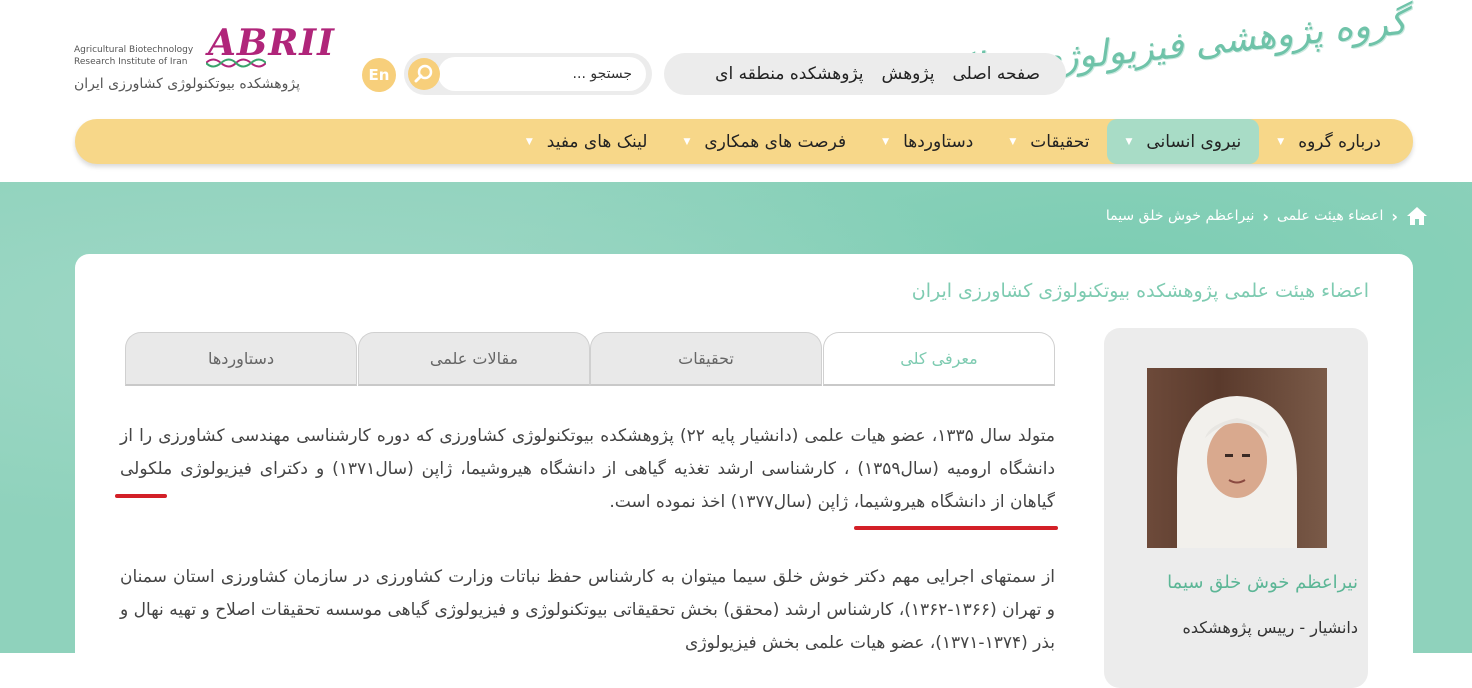  I want to click on profile-name: نیراعظم خوش خلق سیما, so click(1262, 582).